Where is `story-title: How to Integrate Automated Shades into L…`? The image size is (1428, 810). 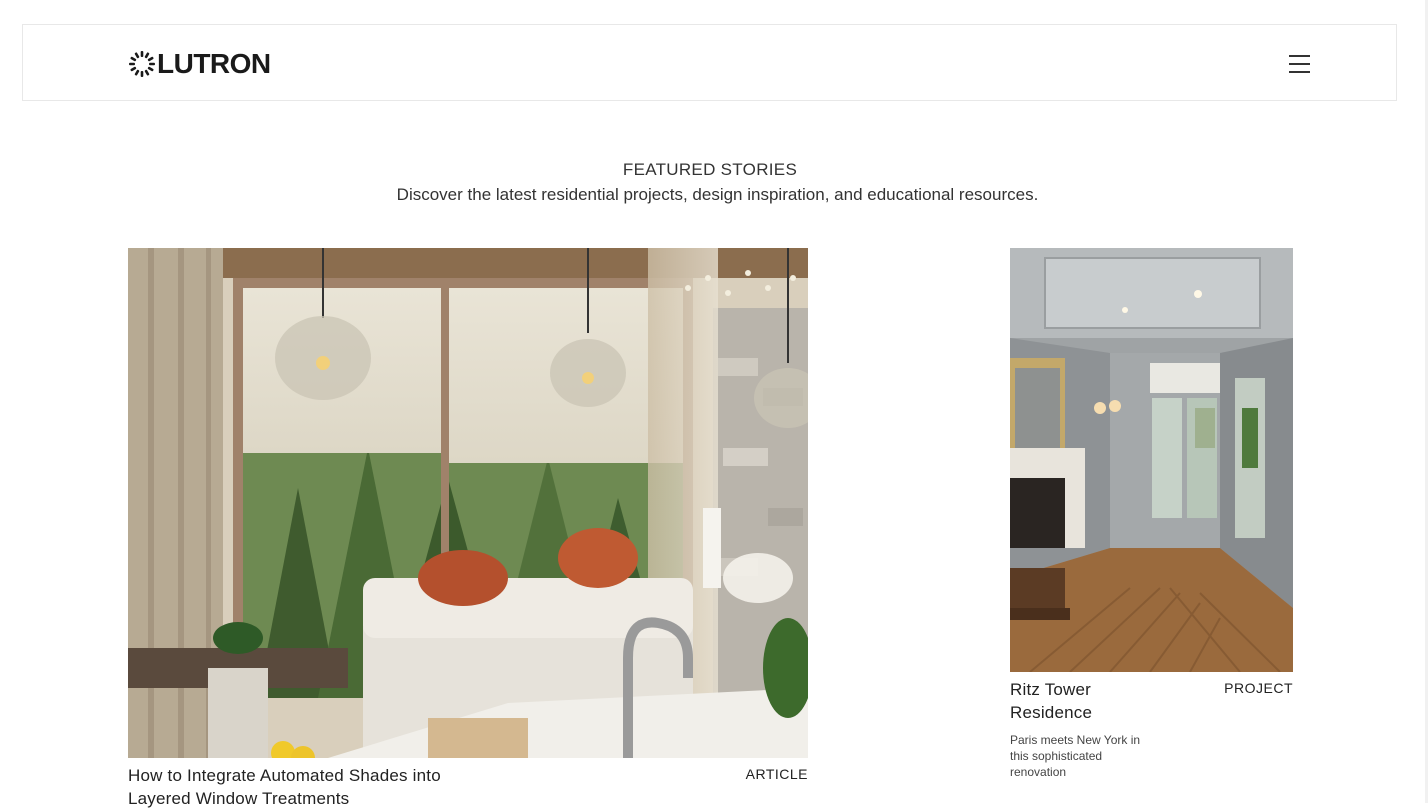
story-title: How to Integrate Automated Shades into L… is located at coordinates (293, 787).